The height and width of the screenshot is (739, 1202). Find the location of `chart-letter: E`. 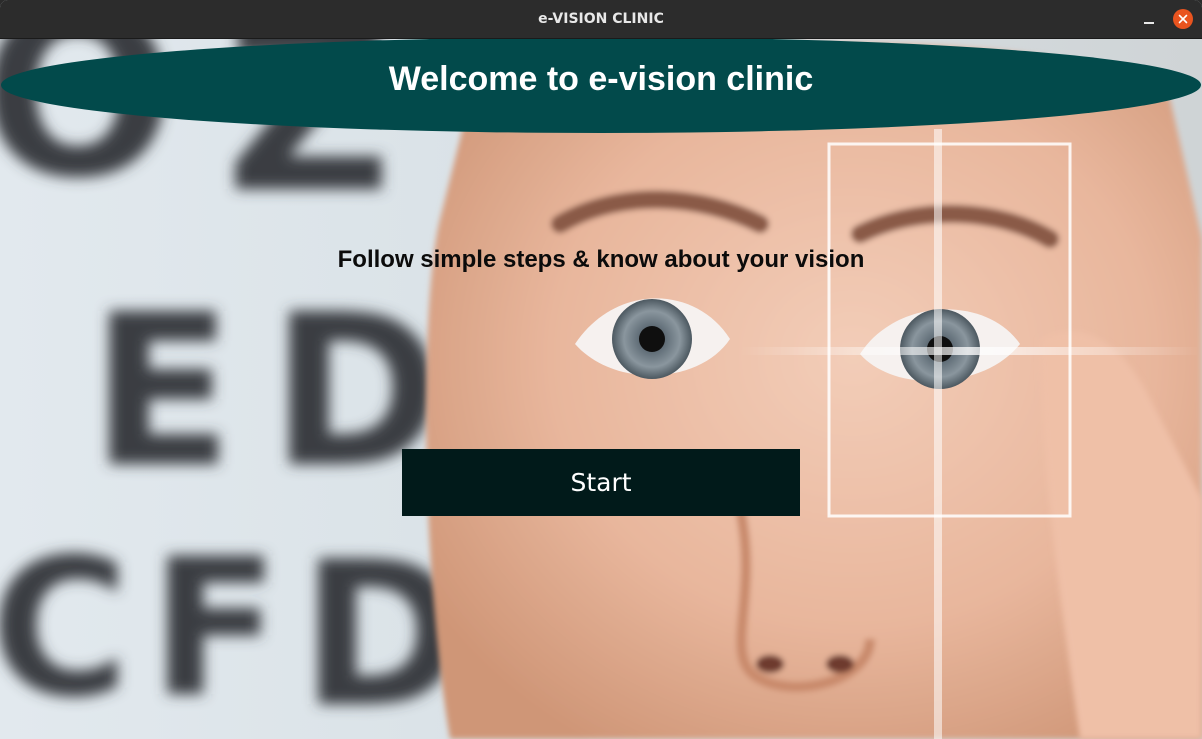

chart-letter: E is located at coordinates (161, 391).